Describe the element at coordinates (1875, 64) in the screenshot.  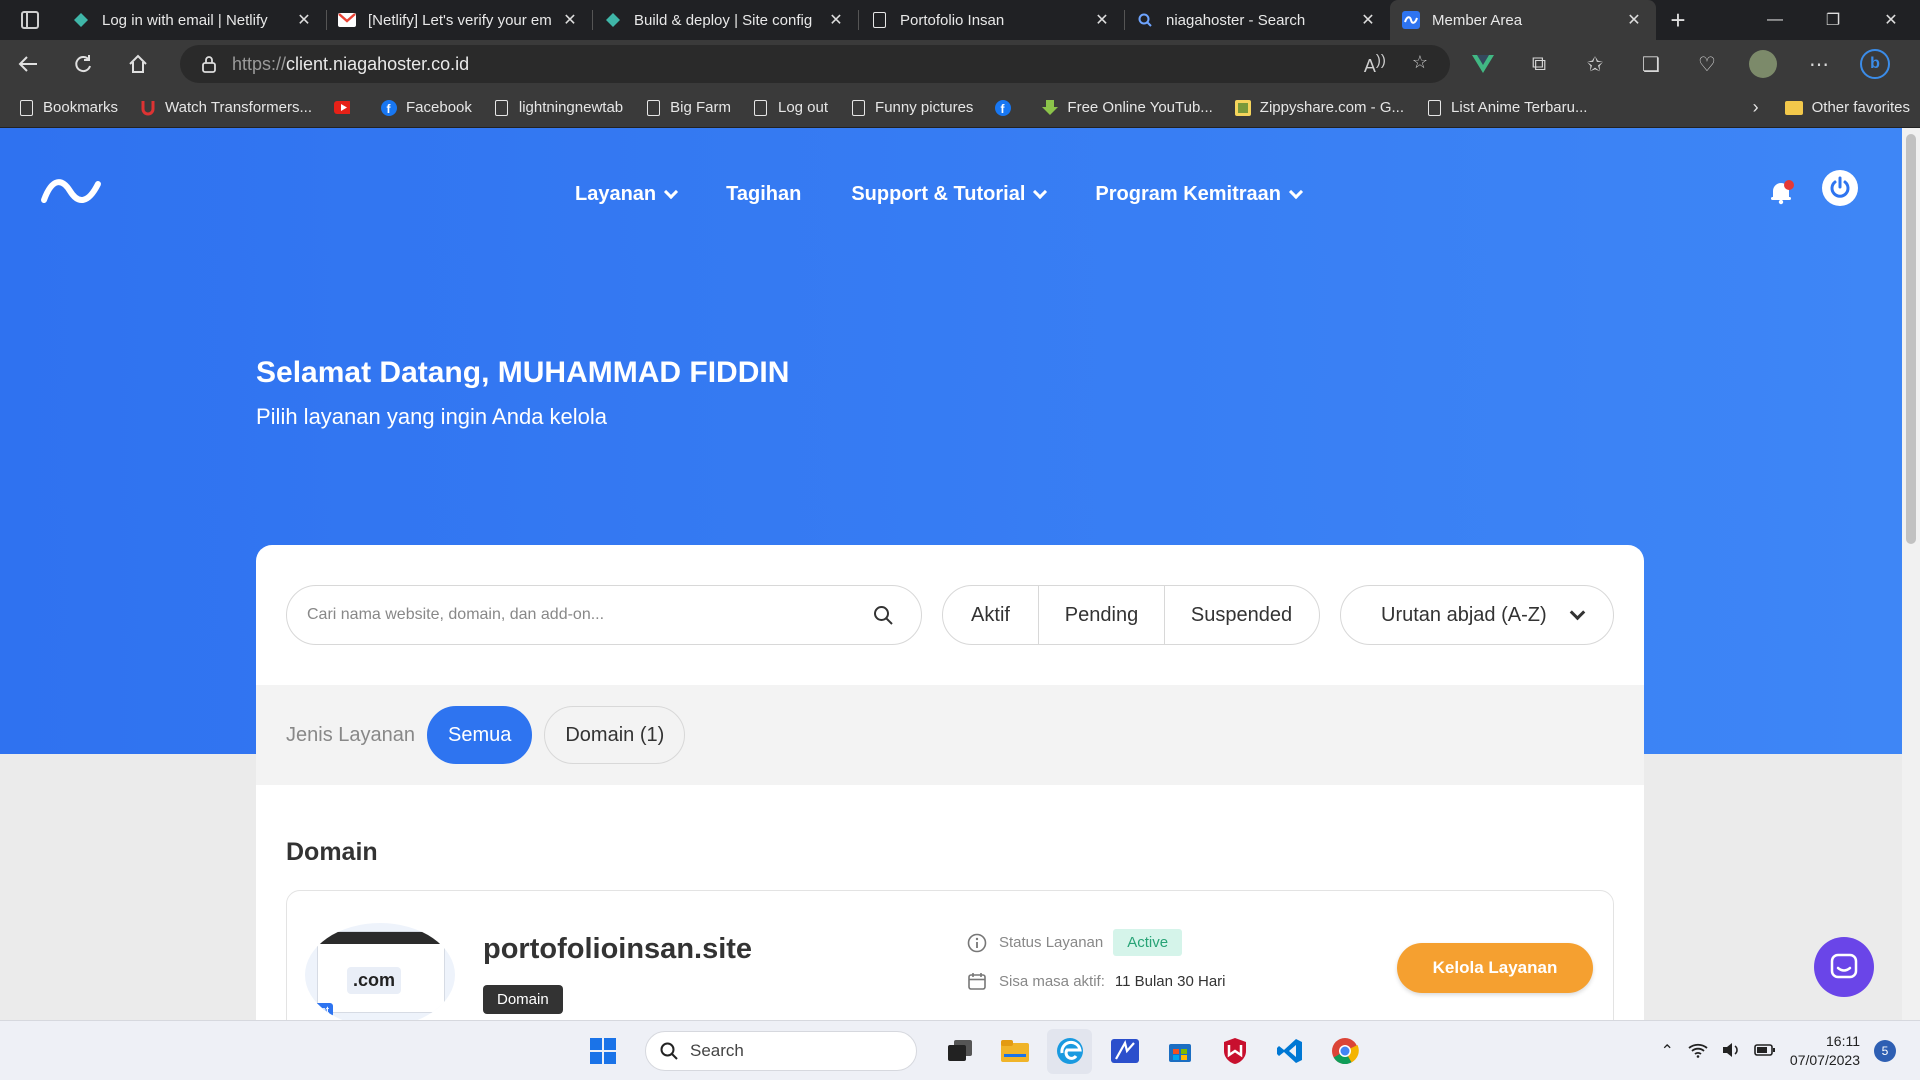
I see `bing-copilot-icon: b` at that location.